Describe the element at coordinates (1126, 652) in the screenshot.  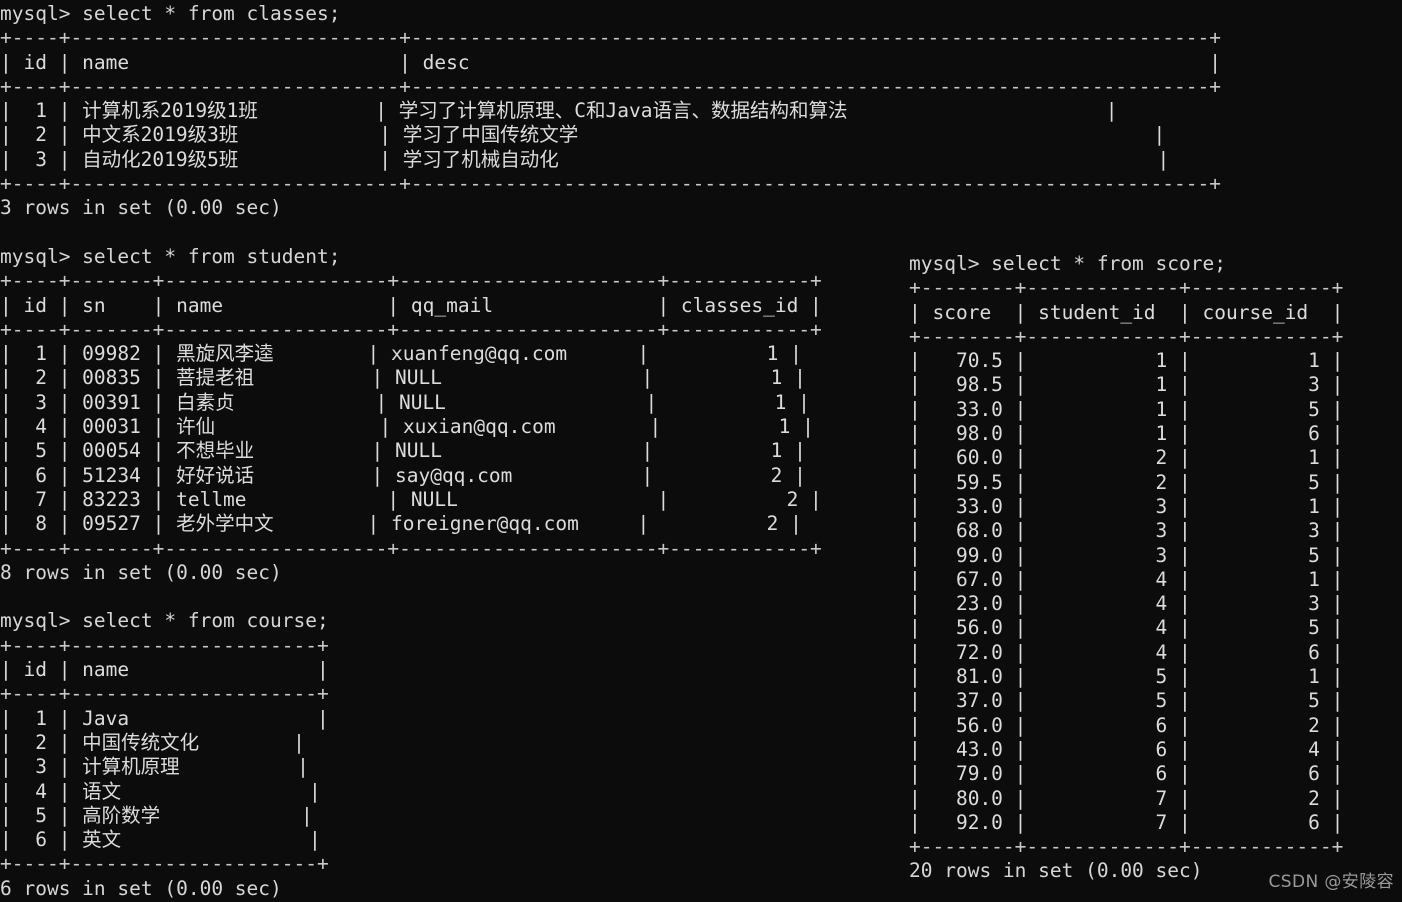
I see `table-row-score: | 72.0 | 4 | 6 |` at that location.